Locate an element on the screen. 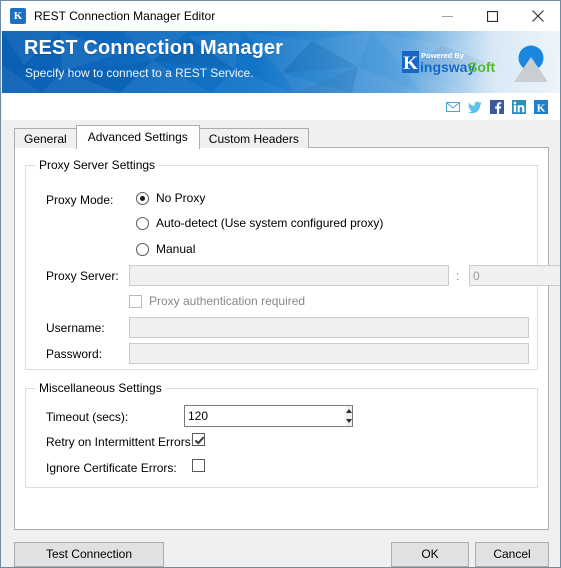 Image resolution: width=561 pixels, height=568 pixels. radio-auto-detect is located at coordinates (142, 223).